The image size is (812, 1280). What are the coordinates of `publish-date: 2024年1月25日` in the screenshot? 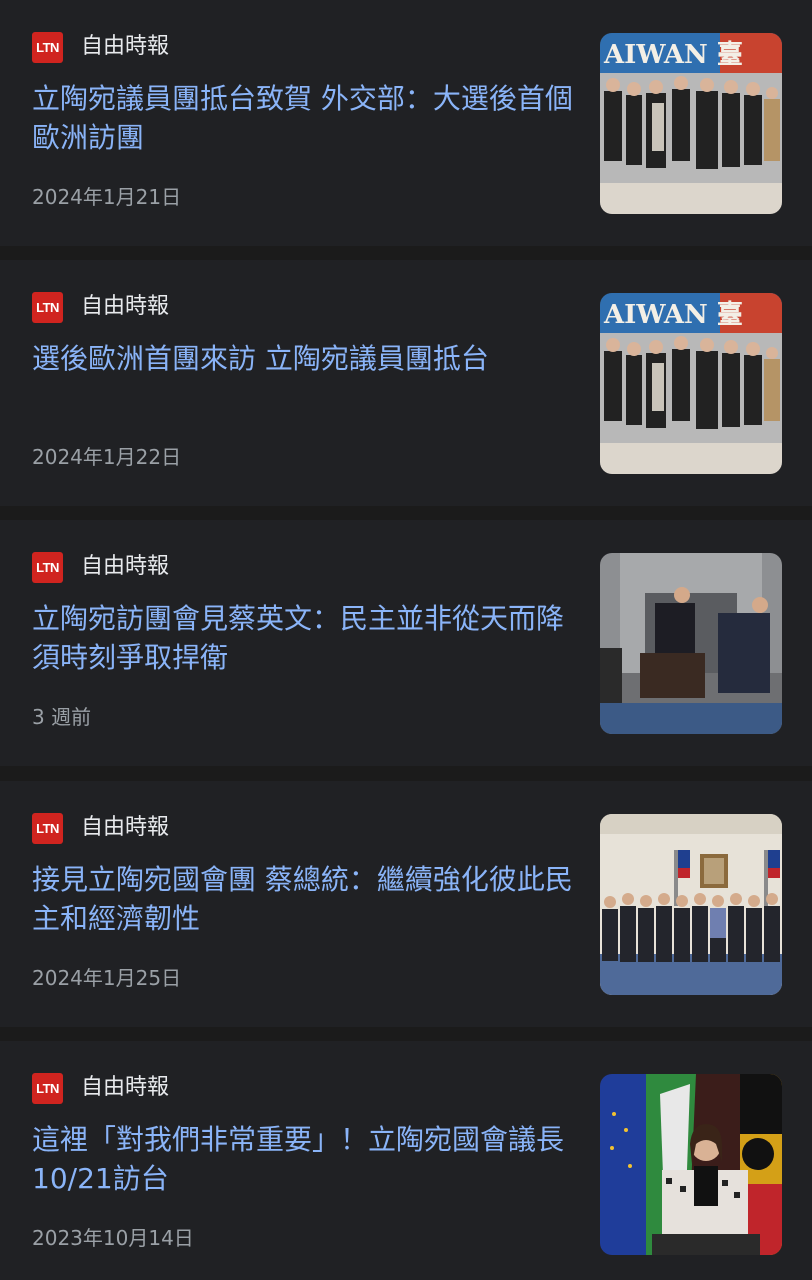 It's located at (107, 978).